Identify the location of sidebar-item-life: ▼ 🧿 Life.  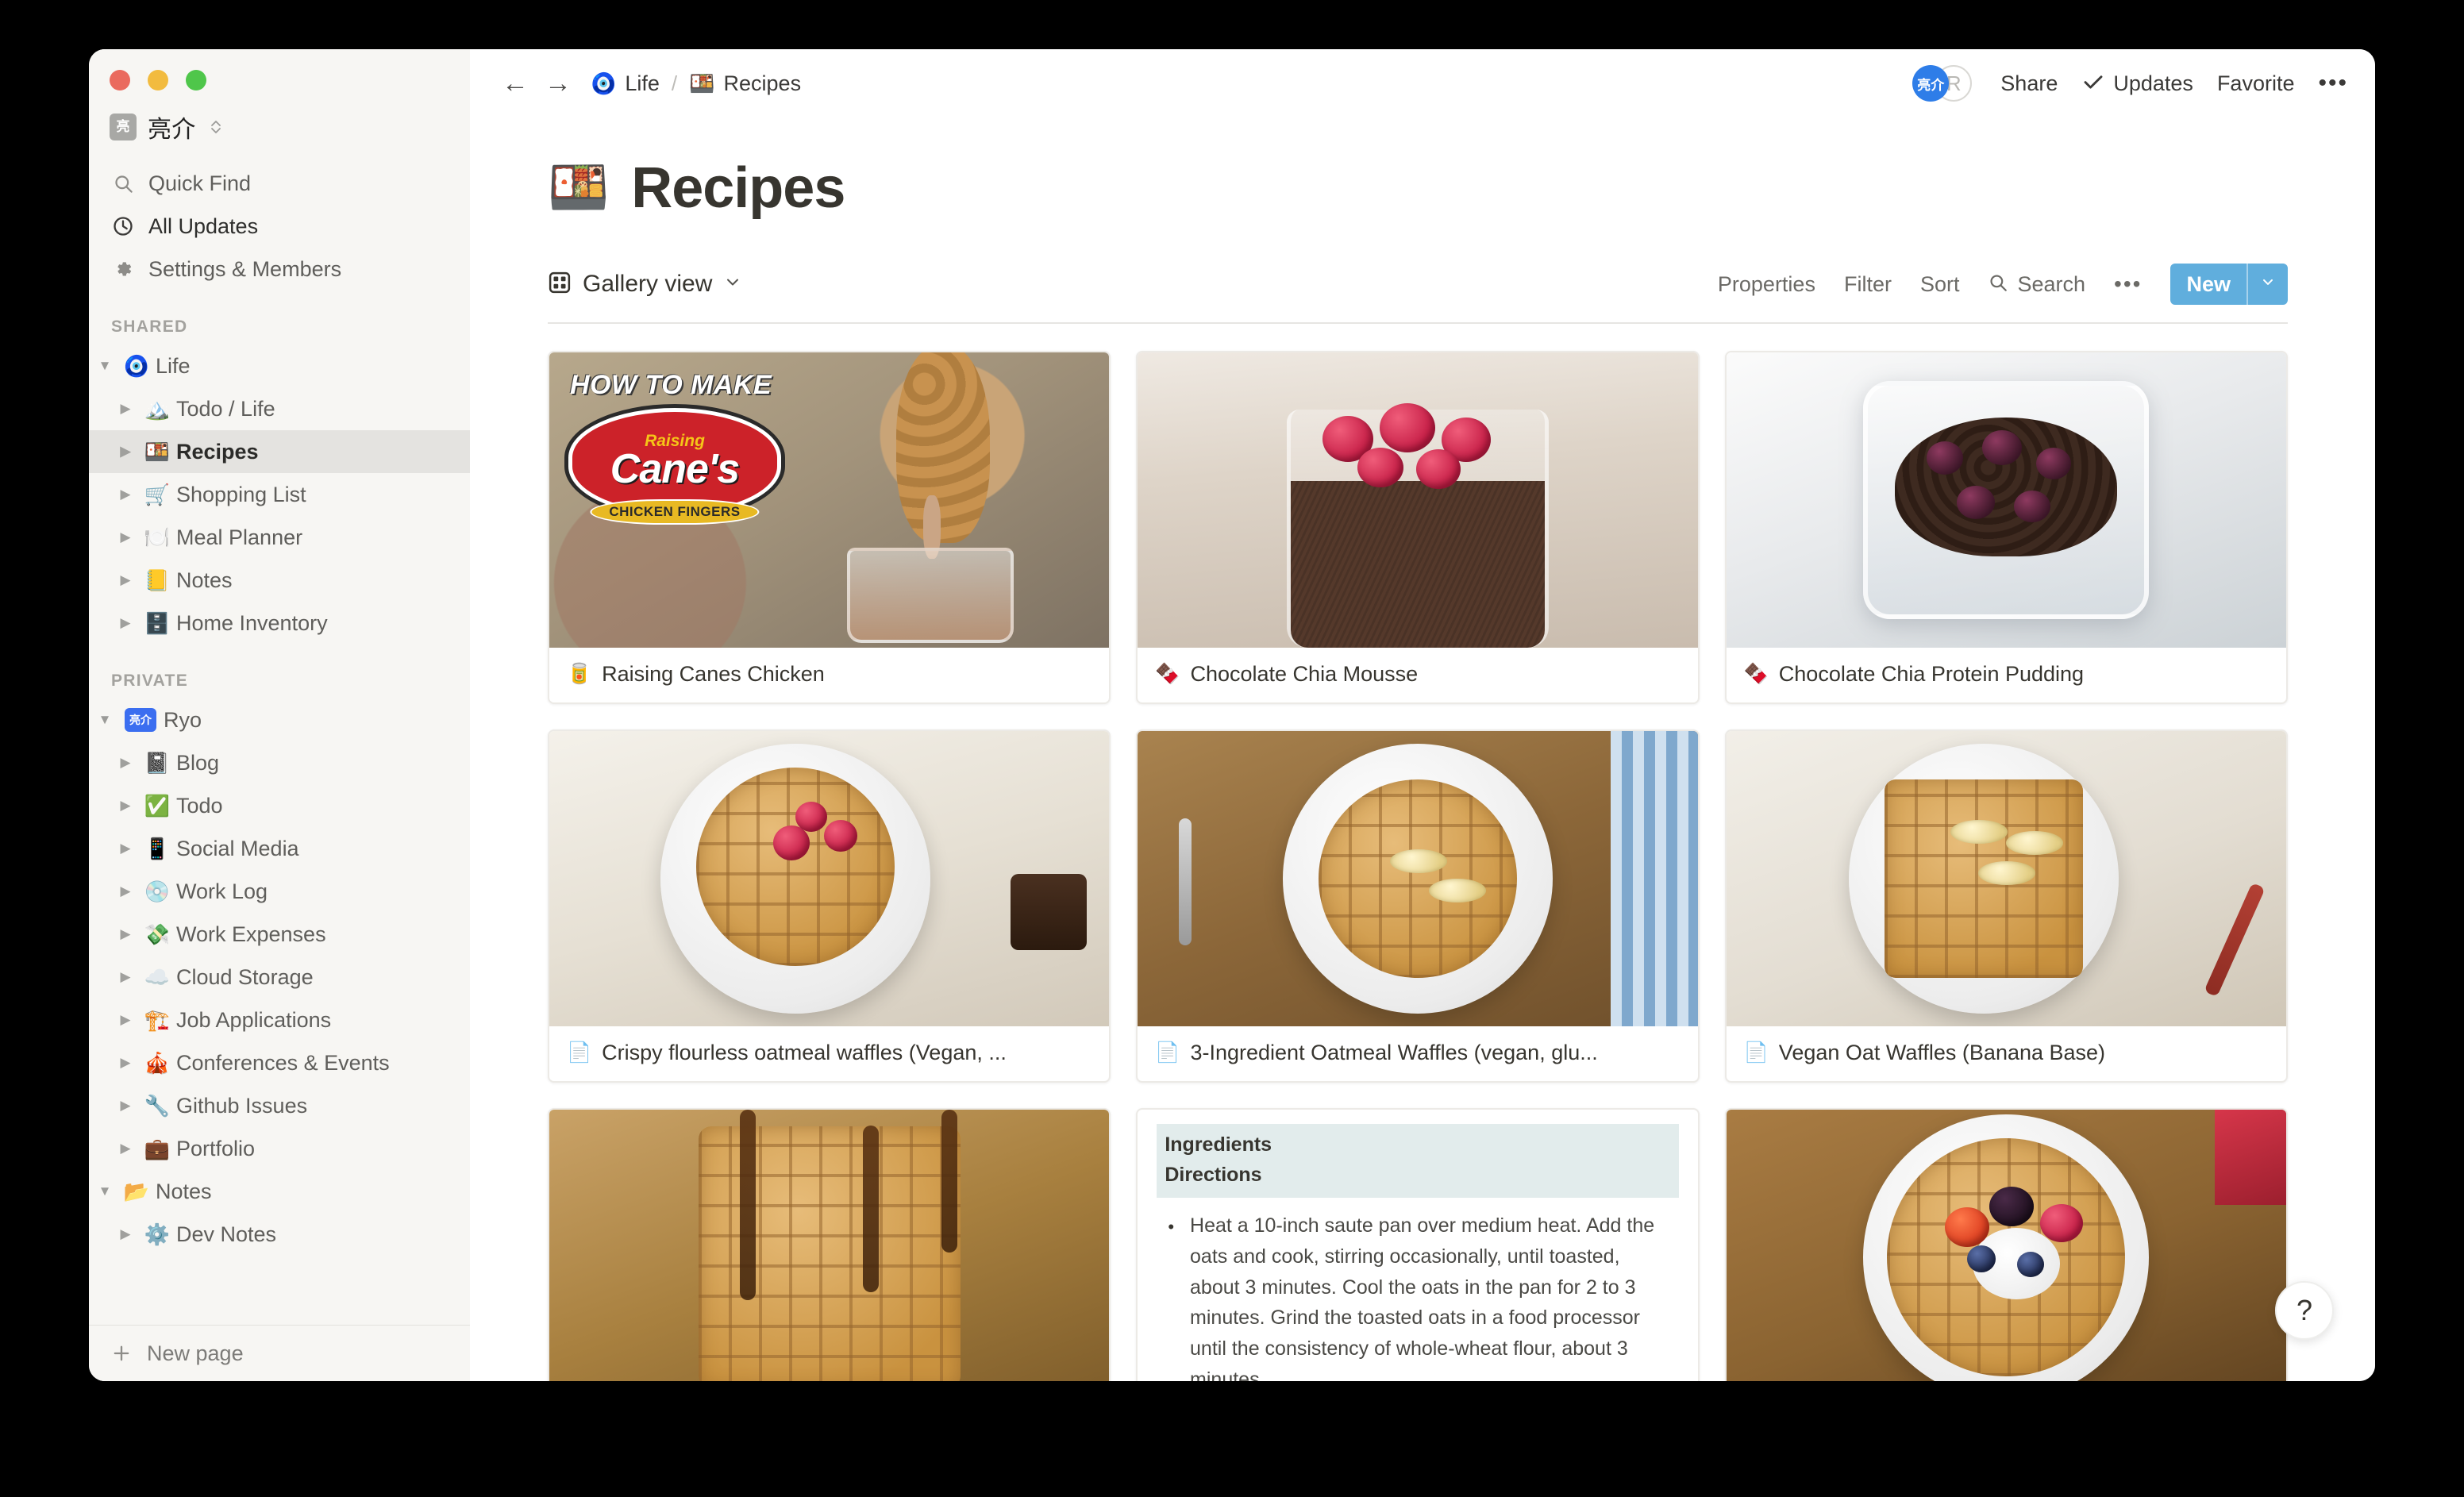
(279, 365).